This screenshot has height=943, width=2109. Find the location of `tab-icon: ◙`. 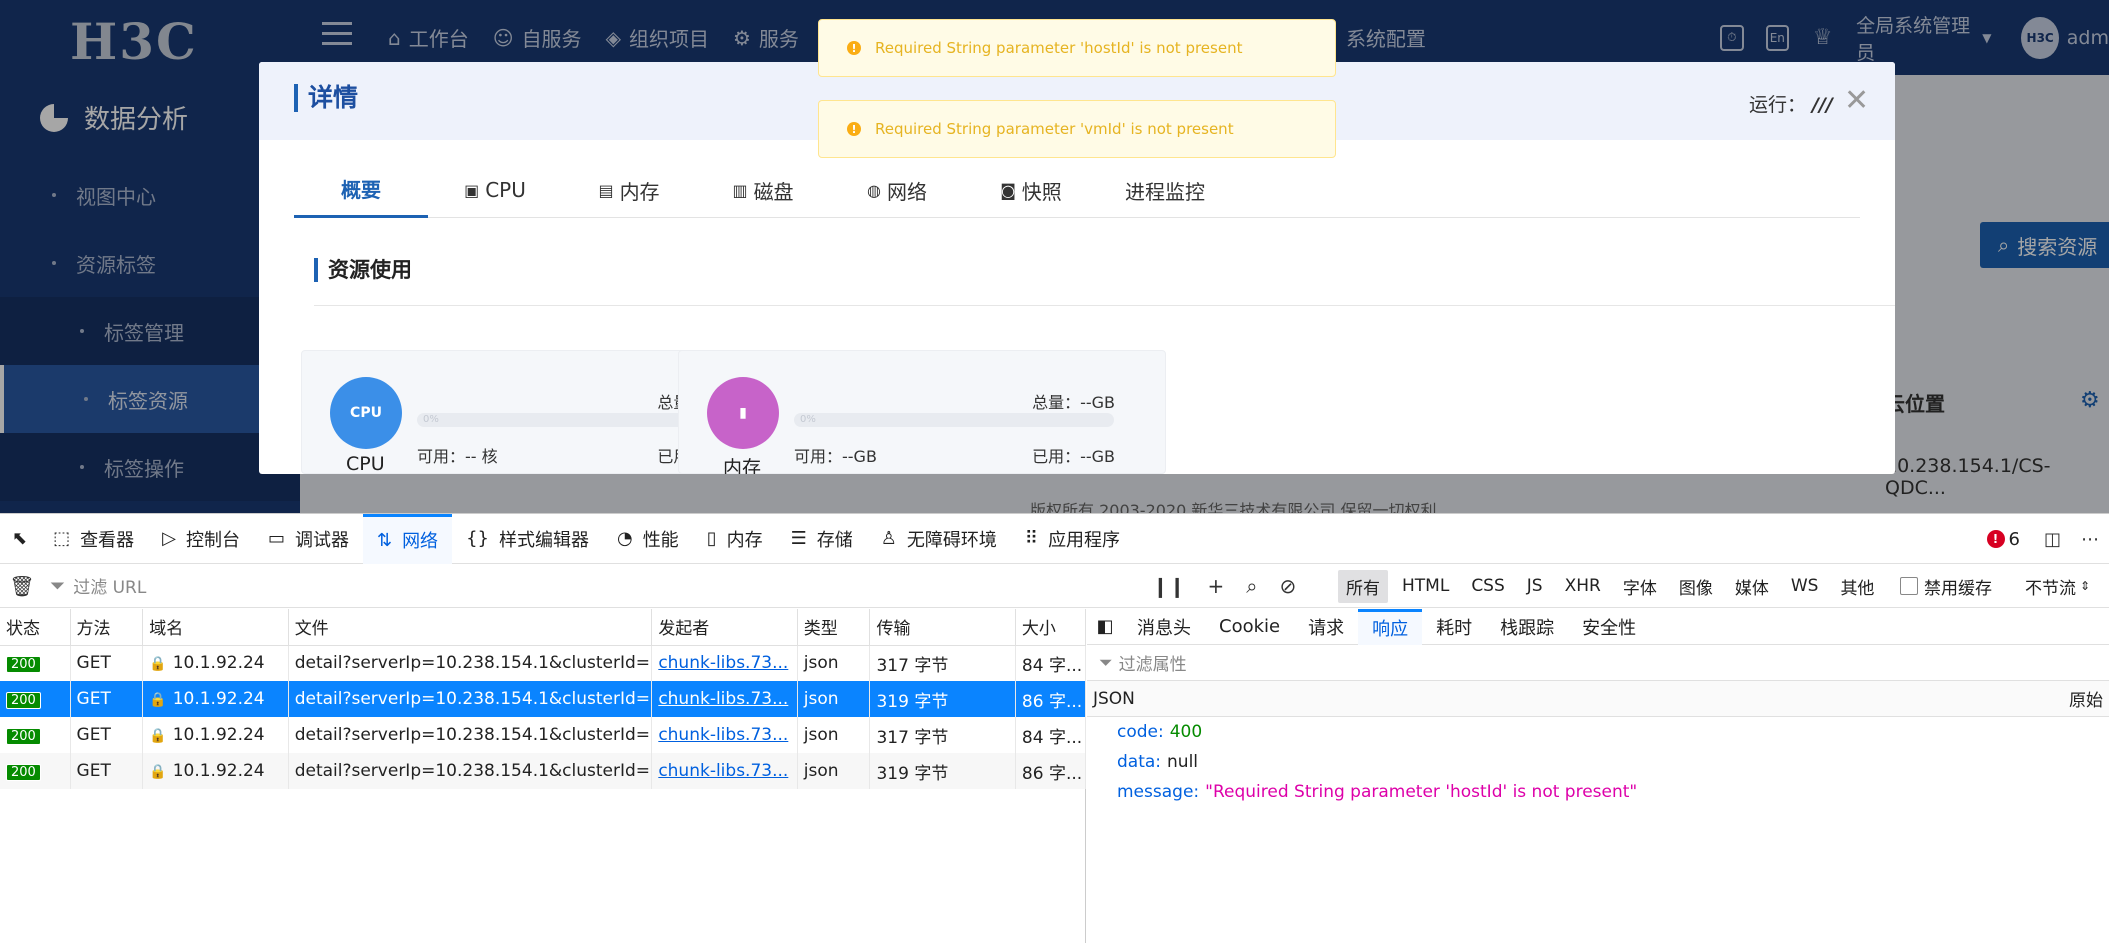

tab-icon: ◙ is located at coordinates (1008, 190).